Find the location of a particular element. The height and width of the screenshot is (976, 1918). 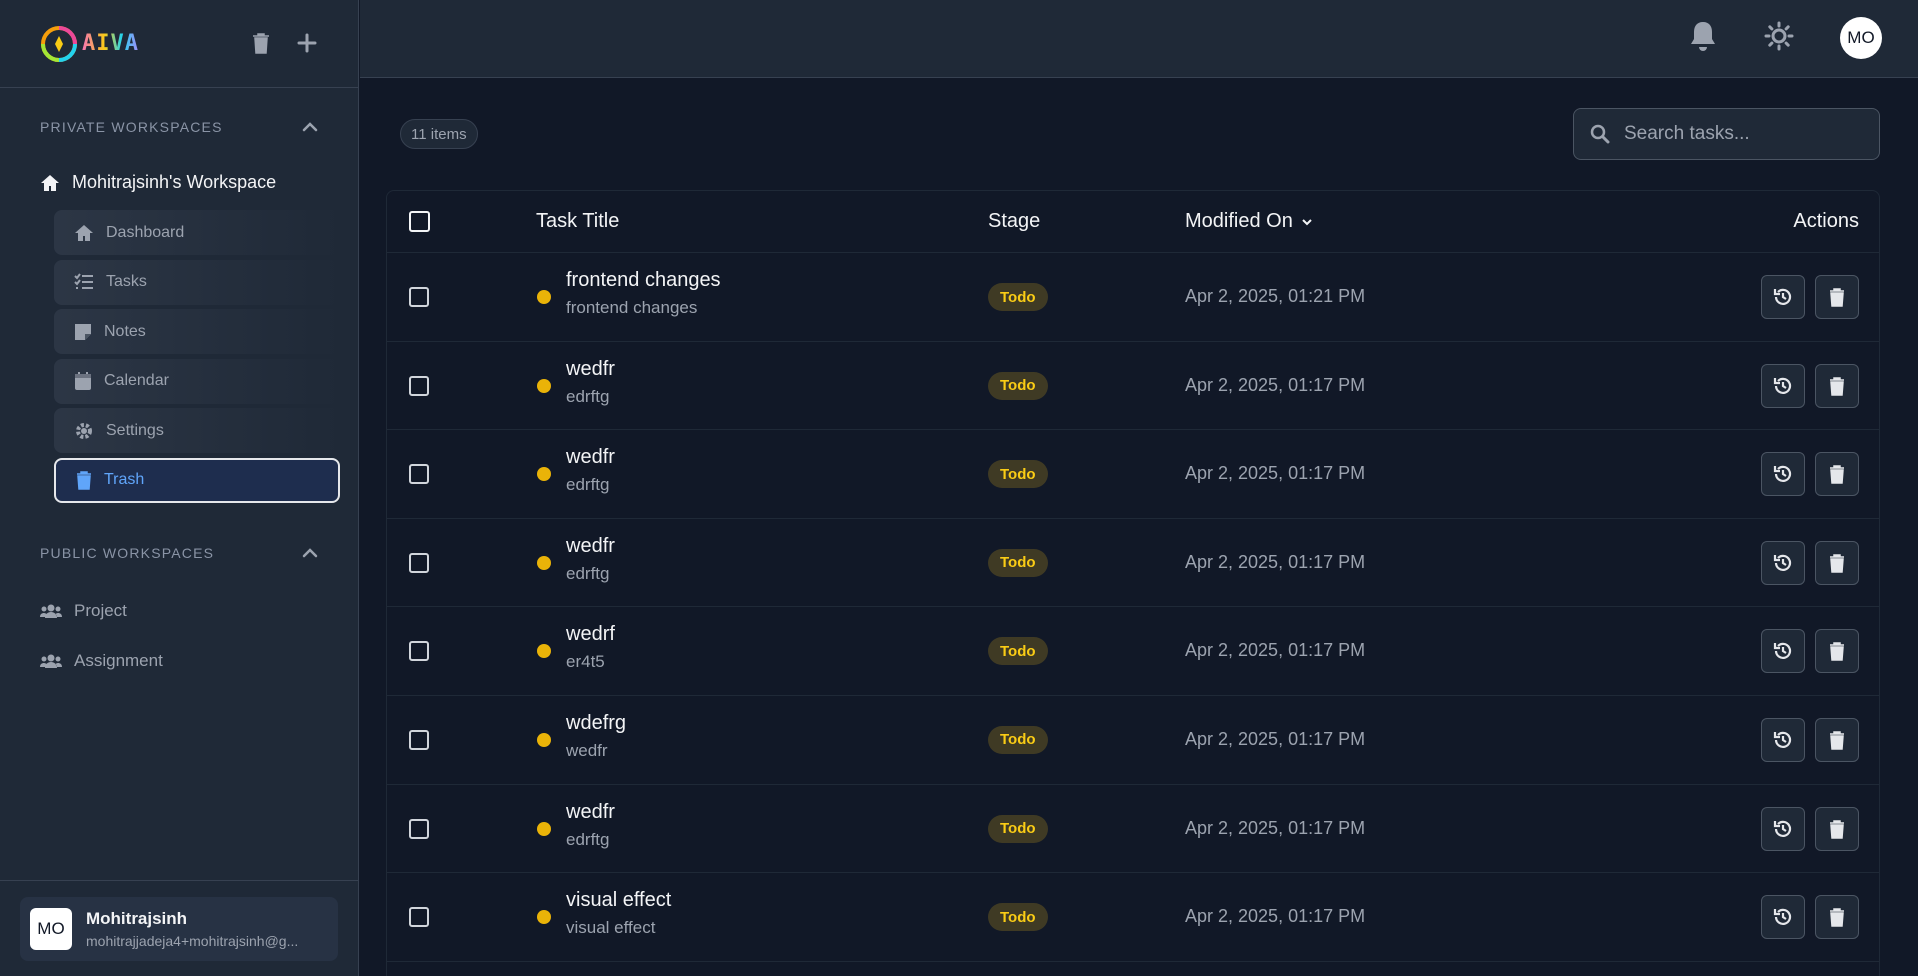

plus-icon is located at coordinates (307, 43).